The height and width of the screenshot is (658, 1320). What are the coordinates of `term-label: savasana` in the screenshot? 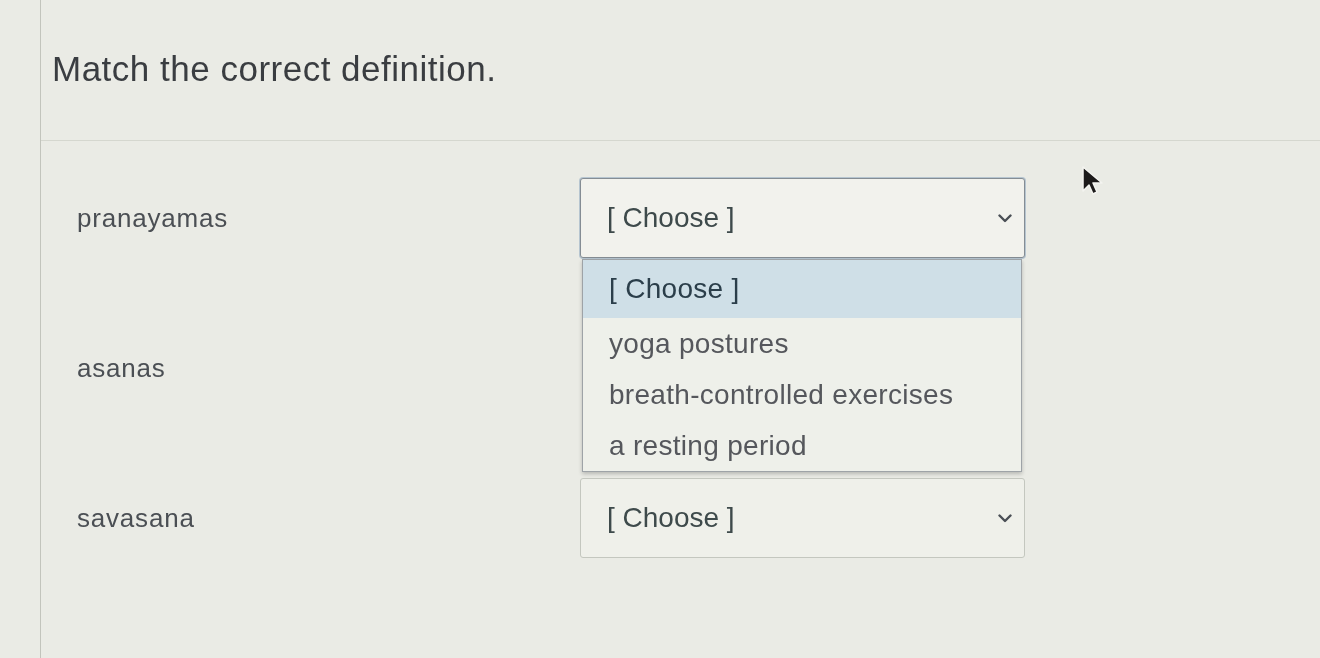 It's located at (136, 518).